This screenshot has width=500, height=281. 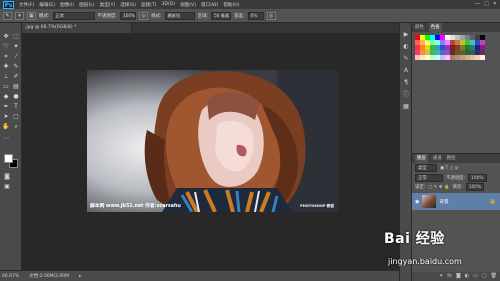 What do you see at coordinates (435, 27) in the screenshot?
I see `tab-swatches: 色板` at bounding box center [435, 27].